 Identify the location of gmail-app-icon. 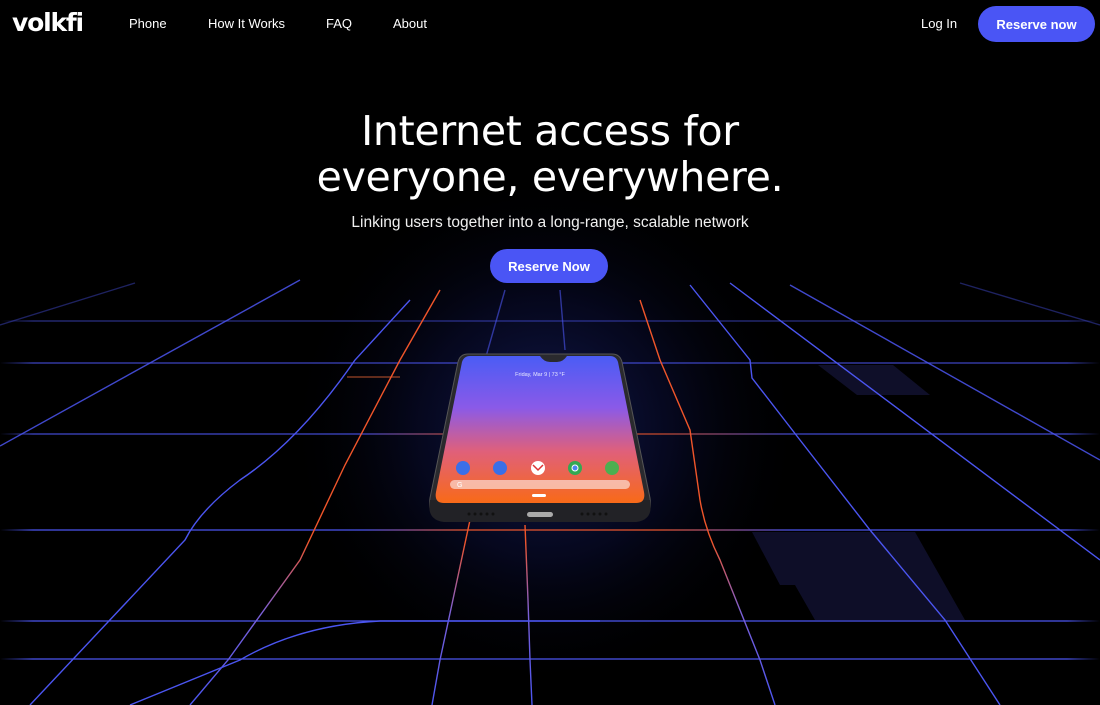
(538, 468).